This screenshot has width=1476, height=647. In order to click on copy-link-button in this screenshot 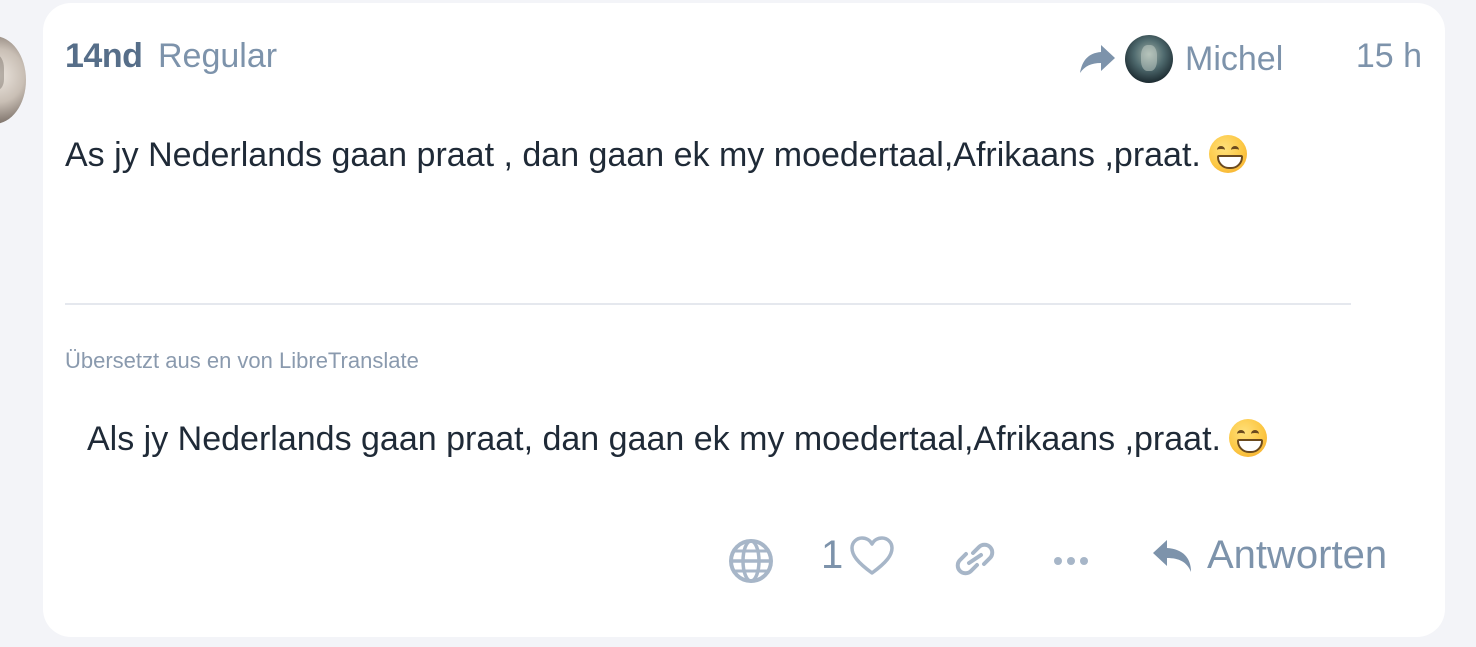, I will do `click(975, 559)`.